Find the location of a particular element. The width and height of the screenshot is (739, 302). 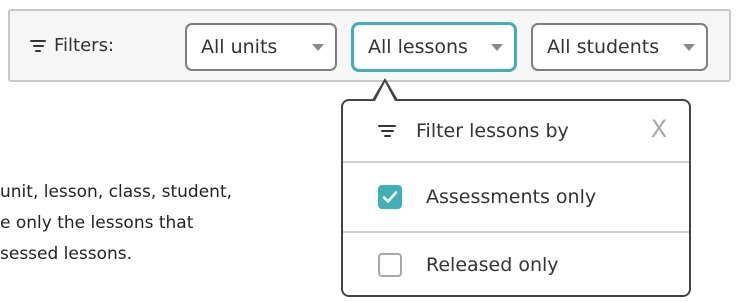

option-released-only: Released only is located at coordinates (516, 264).